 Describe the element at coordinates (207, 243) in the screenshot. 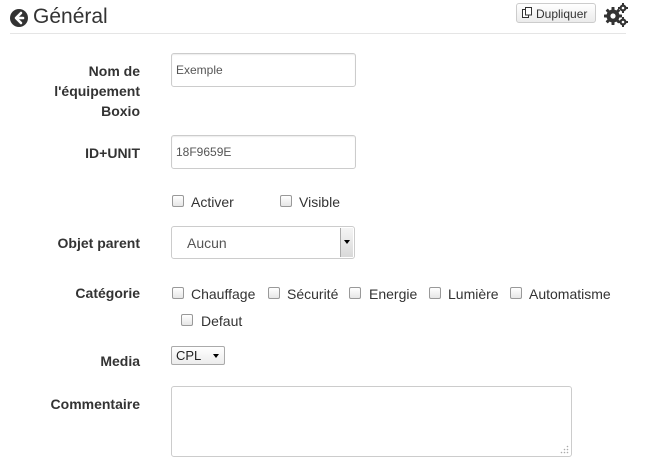

I see `parent-object-value: Aucun` at that location.